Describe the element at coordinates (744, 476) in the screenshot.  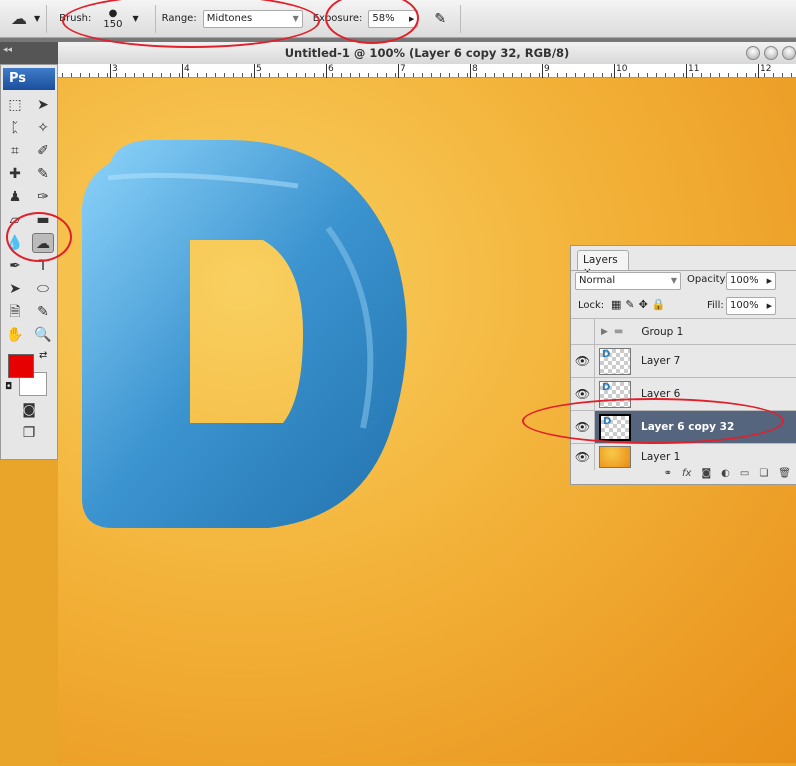
I see `new-group-icon: ▭` at that location.